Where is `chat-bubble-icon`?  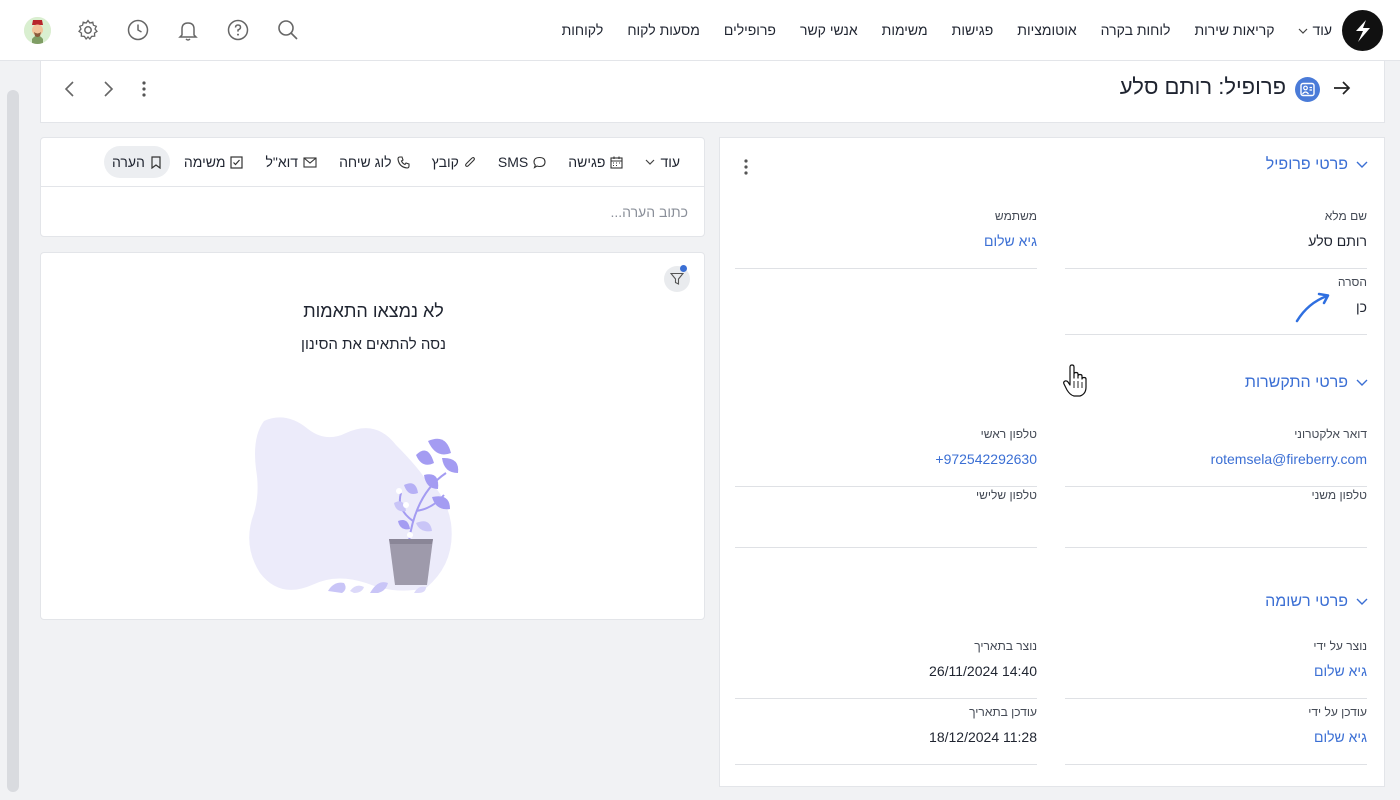 chat-bubble-icon is located at coordinates (539, 162).